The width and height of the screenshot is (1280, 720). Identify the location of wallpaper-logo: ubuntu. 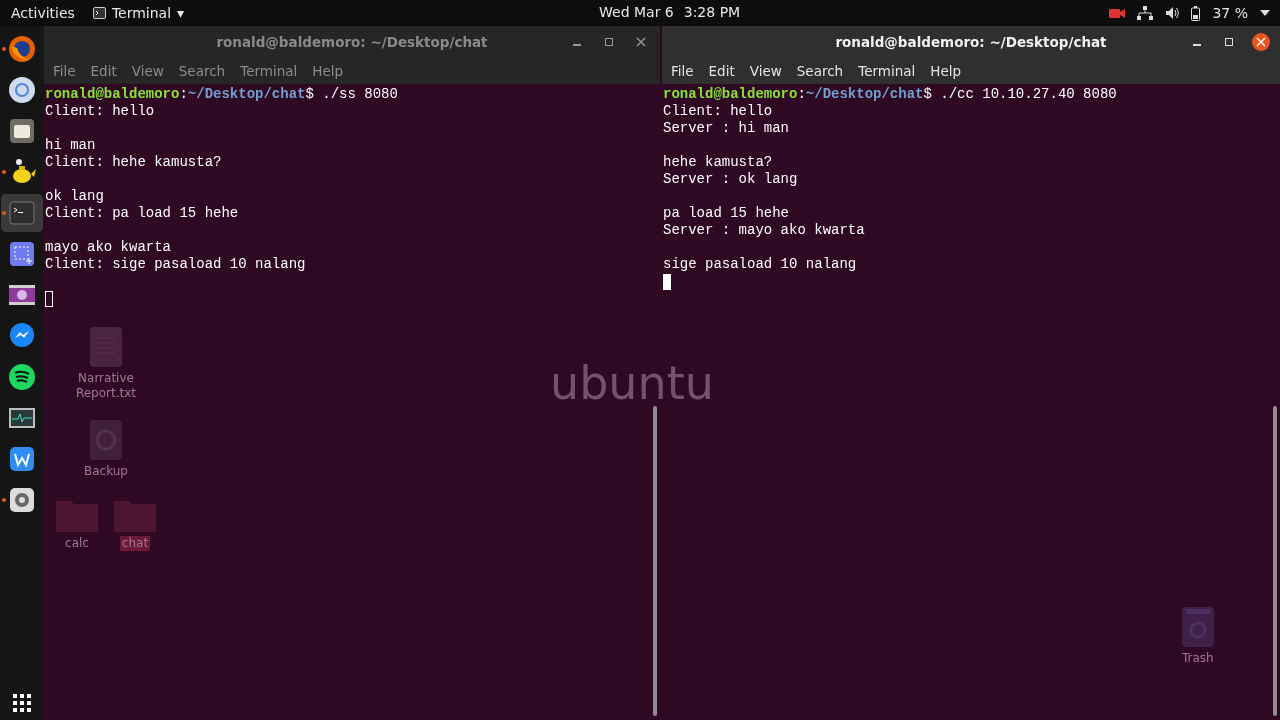
(632, 383).